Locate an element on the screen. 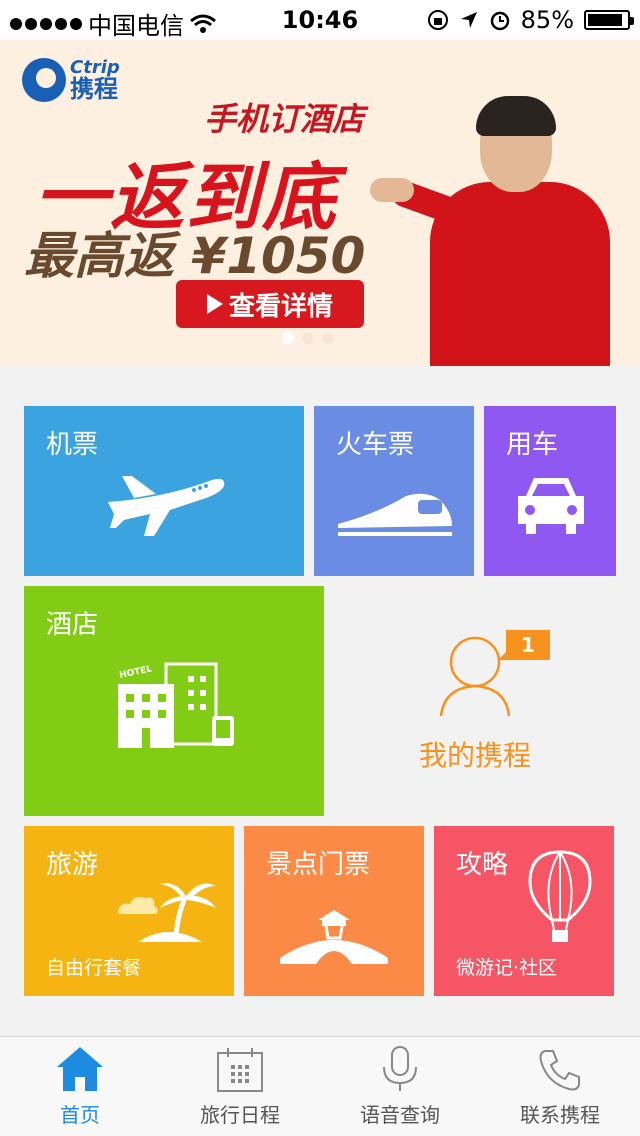 This screenshot has width=640, height=1136. tile-train: 火车票 is located at coordinates (394, 491).